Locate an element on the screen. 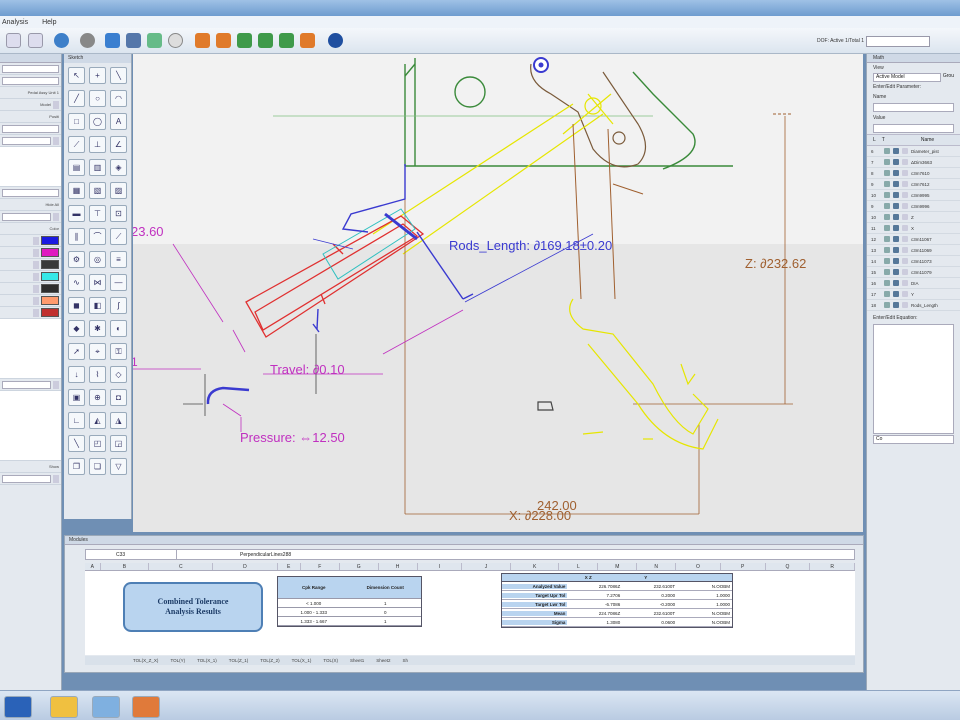 This screenshot has height=720, width=960. symmetric-icon: ⋈ is located at coordinates (97, 282).